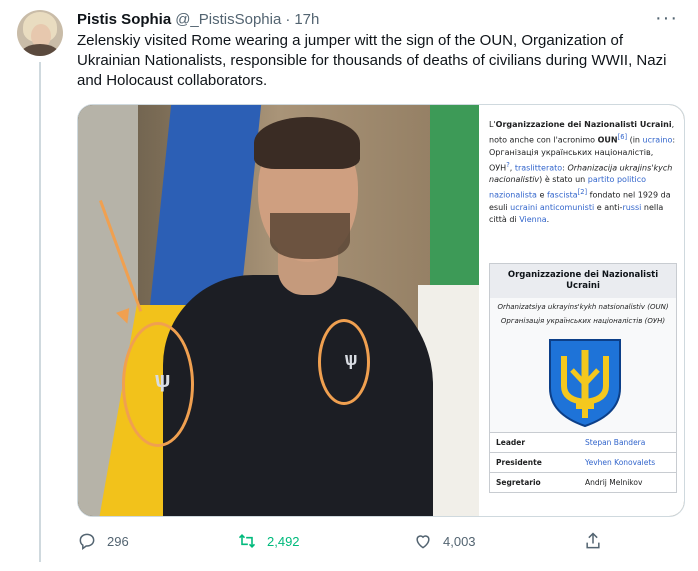 This screenshot has width=698, height=571. I want to click on oun-shield-icon, so click(585, 383).